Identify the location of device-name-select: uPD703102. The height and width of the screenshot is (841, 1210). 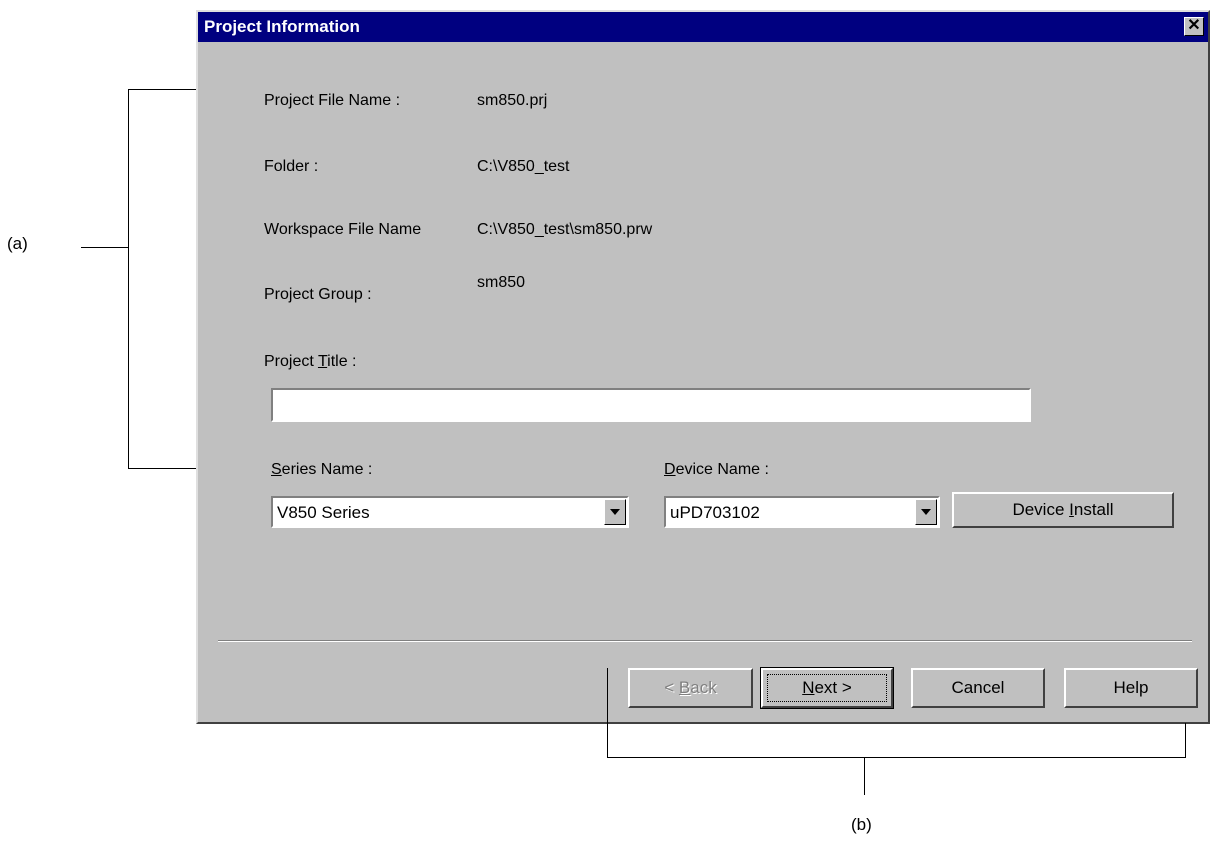
(802, 512).